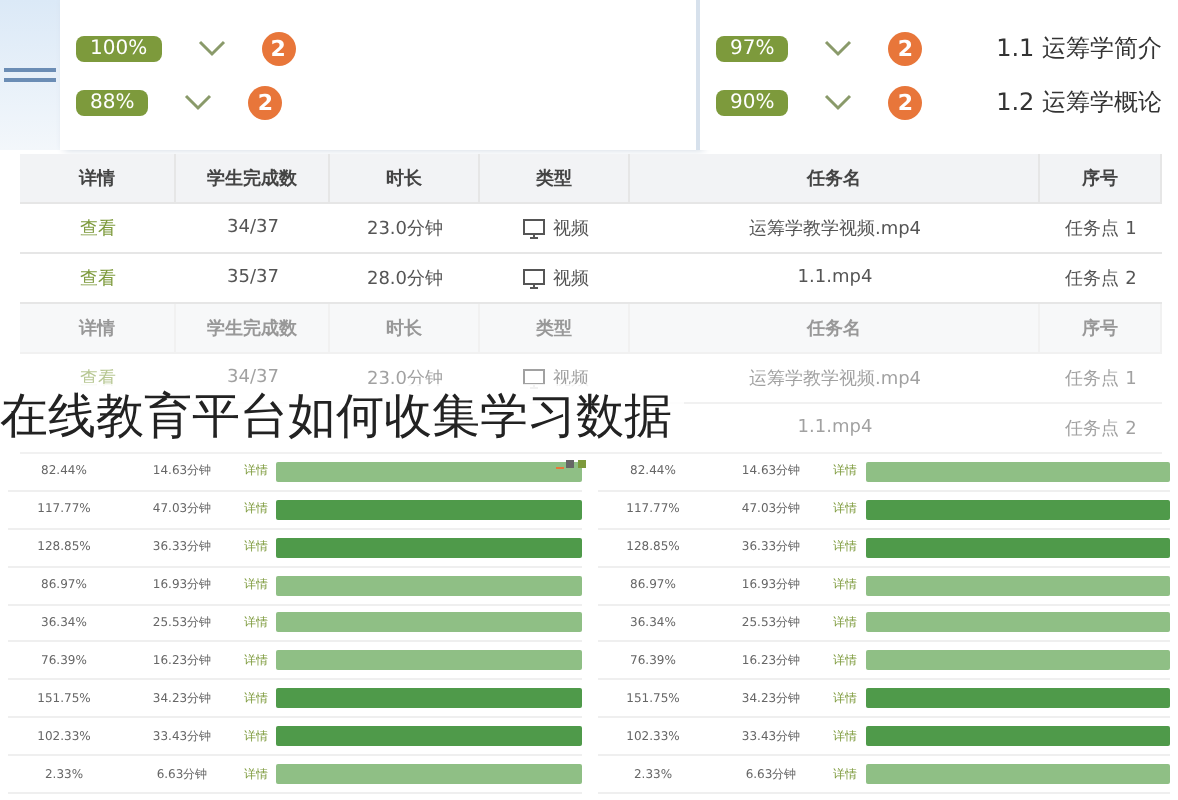 The height and width of the screenshot is (800, 1178). What do you see at coordinates (112, 102) in the screenshot?
I see `percent-badge: 88%` at bounding box center [112, 102].